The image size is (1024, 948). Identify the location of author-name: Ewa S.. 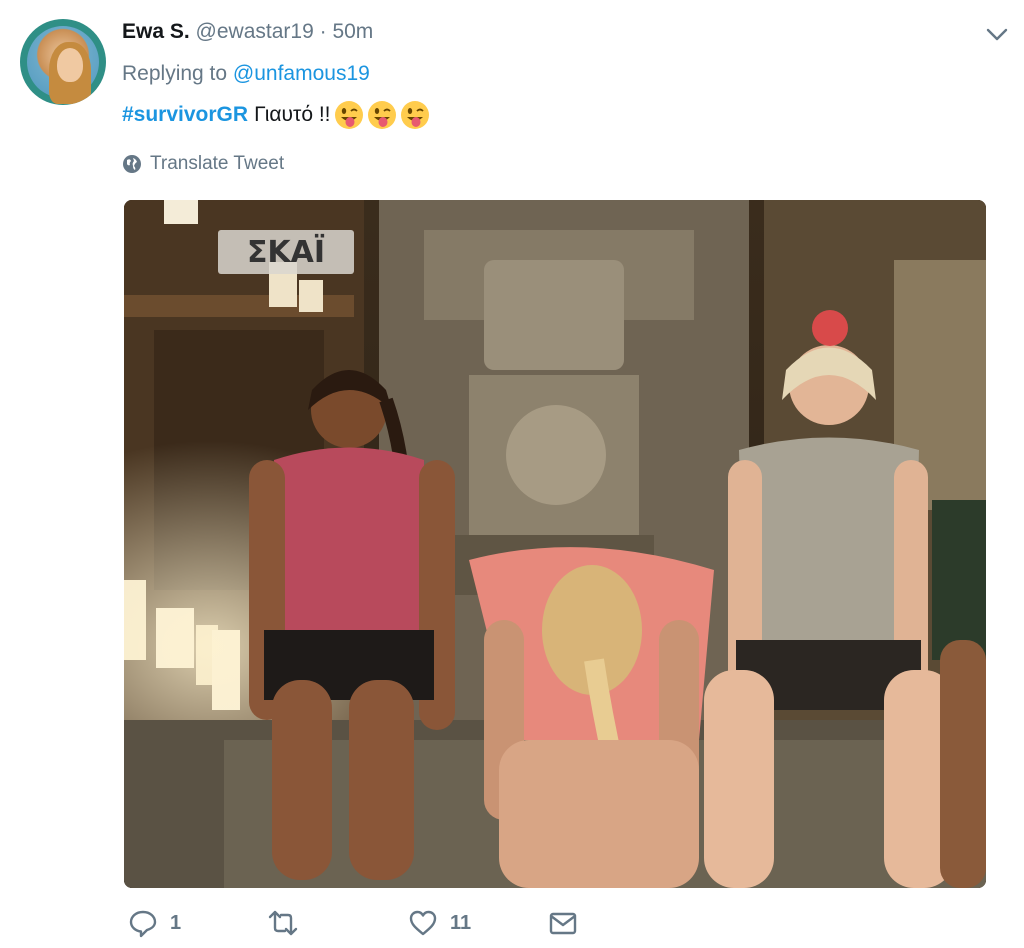
(156, 31).